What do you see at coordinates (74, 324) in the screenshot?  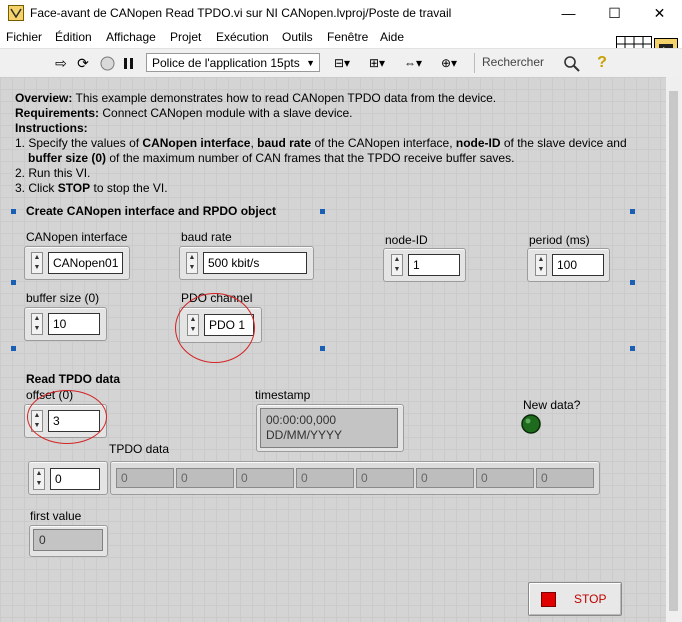 I see `buffer-size-field: 10` at bounding box center [74, 324].